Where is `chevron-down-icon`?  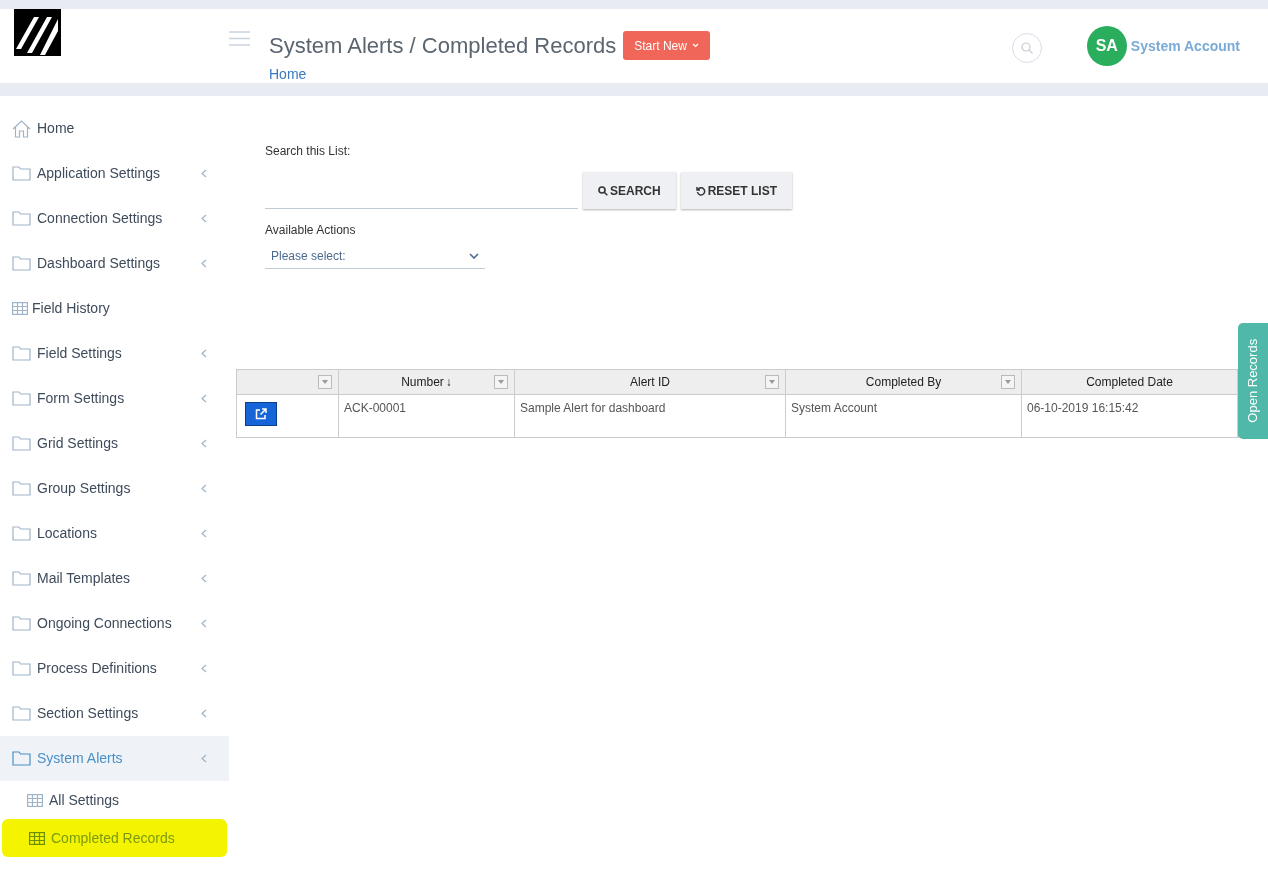
chevron-down-icon is located at coordinates (474, 255).